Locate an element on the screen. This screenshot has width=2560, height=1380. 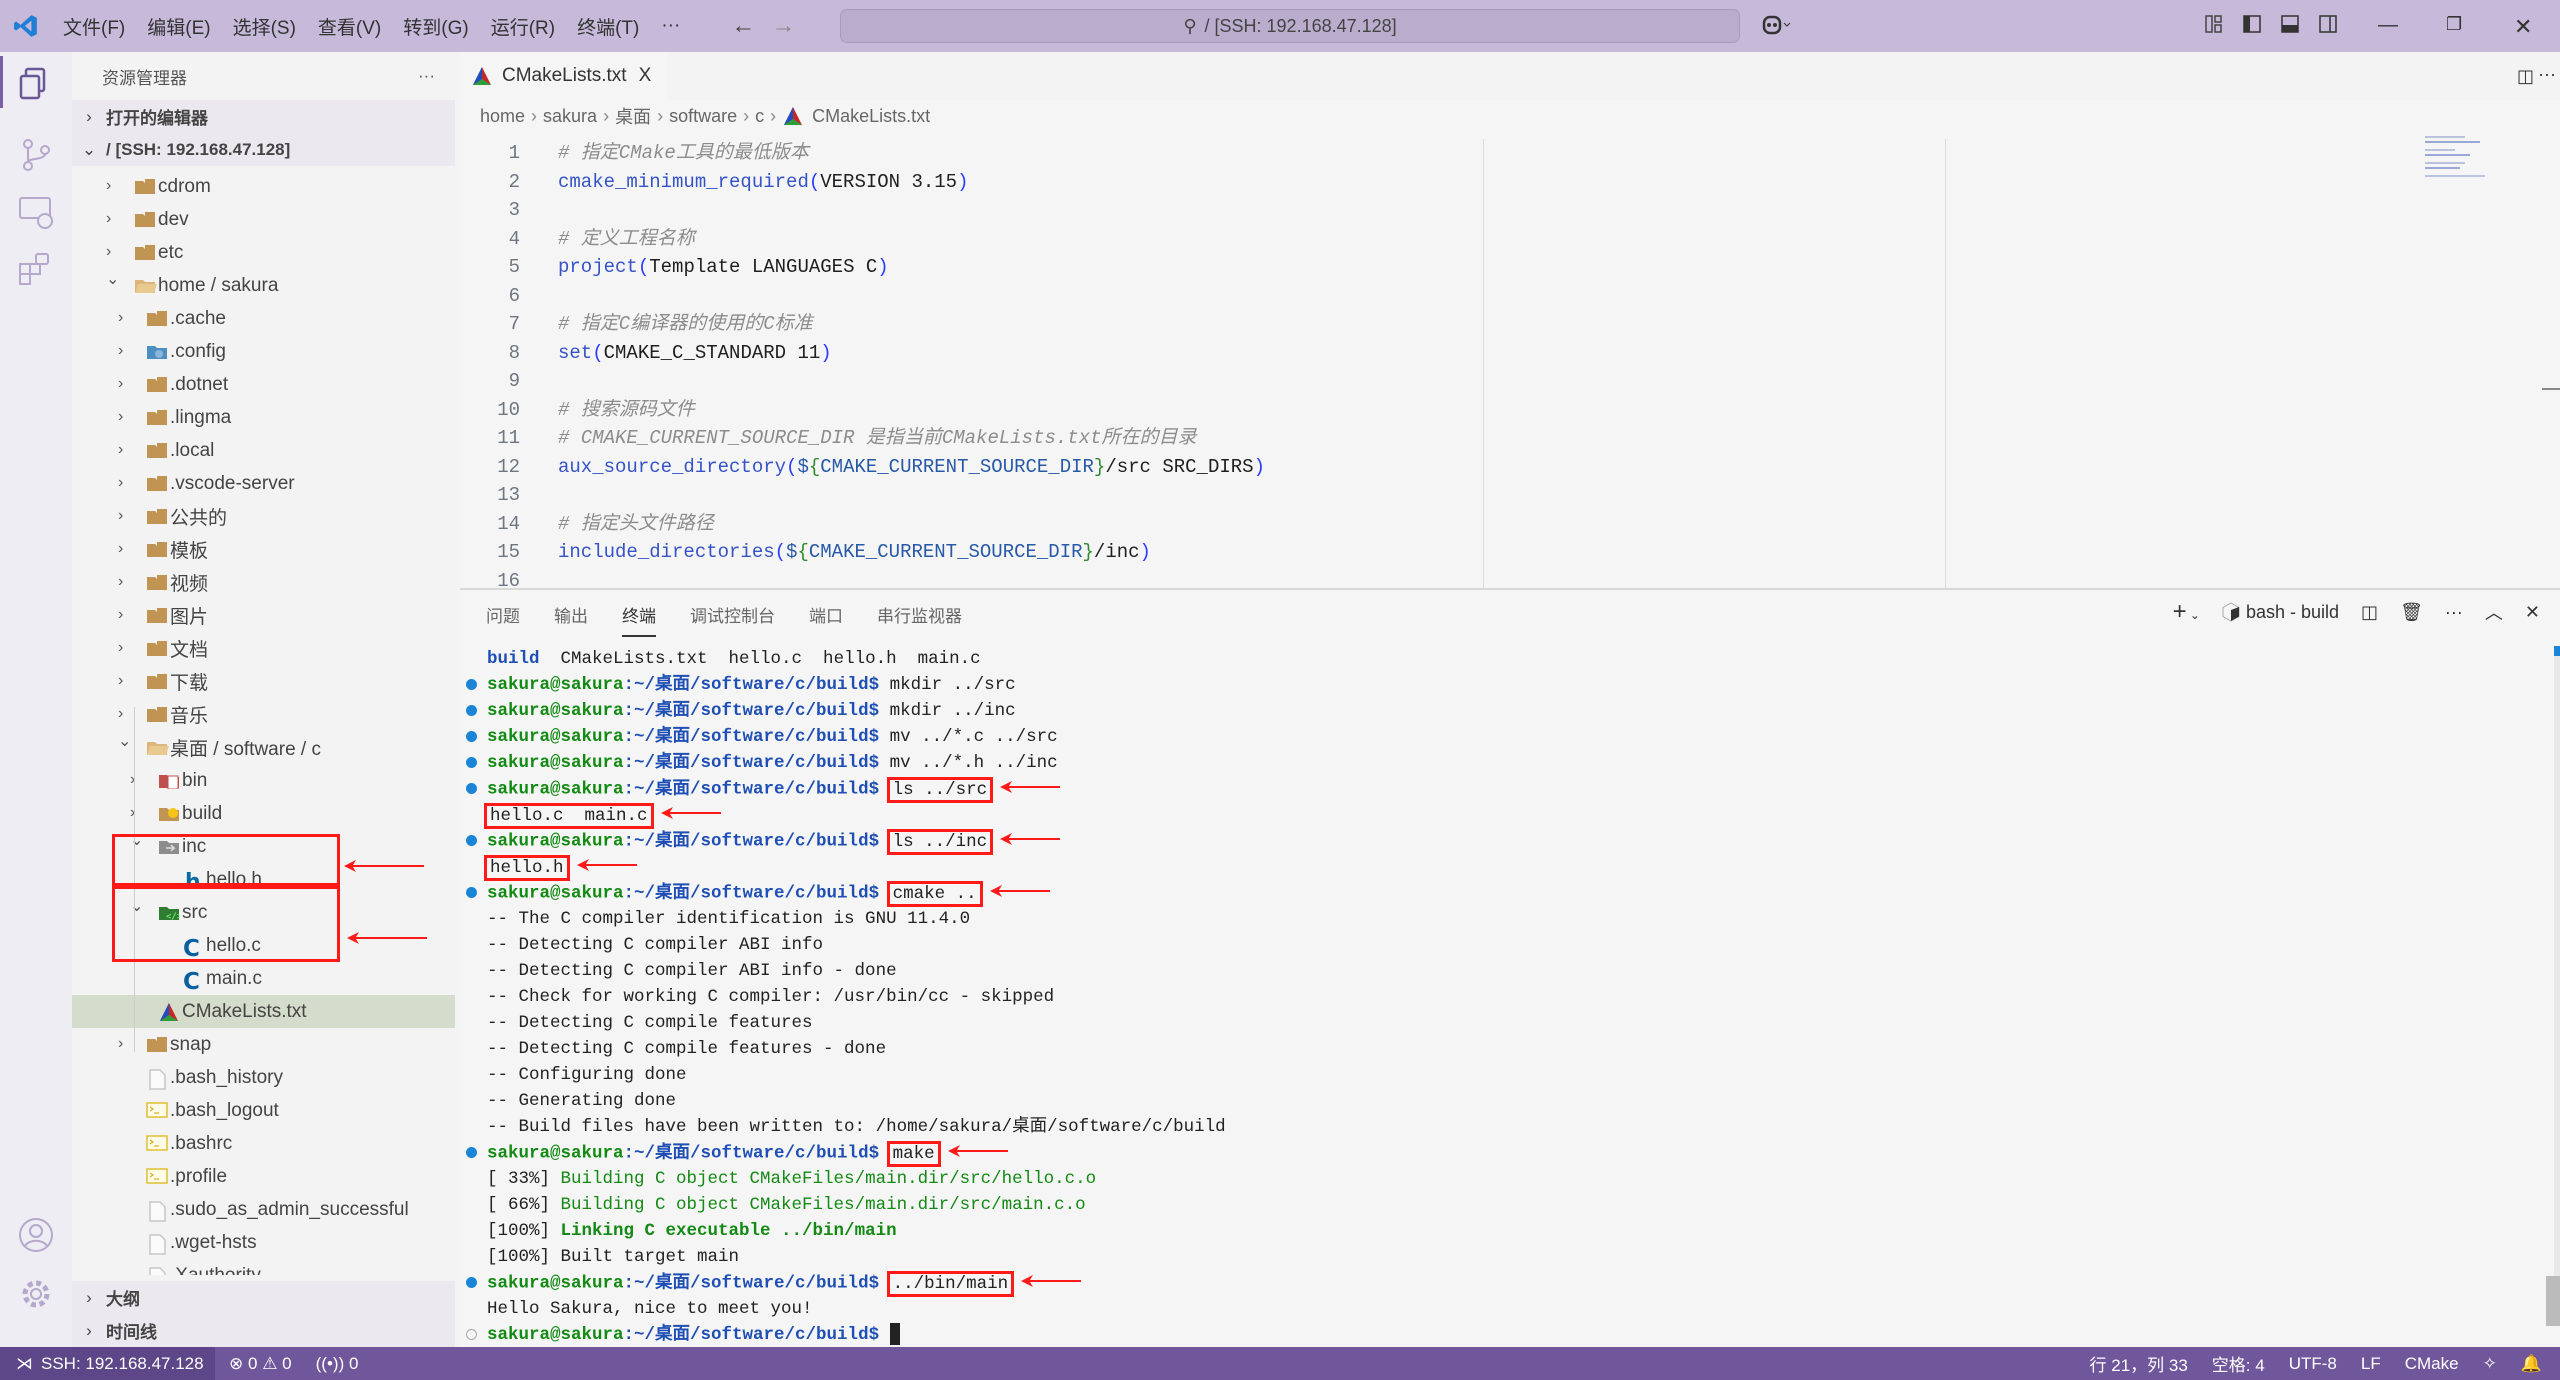
tree-item: › 图片 is located at coordinates (263, 615).